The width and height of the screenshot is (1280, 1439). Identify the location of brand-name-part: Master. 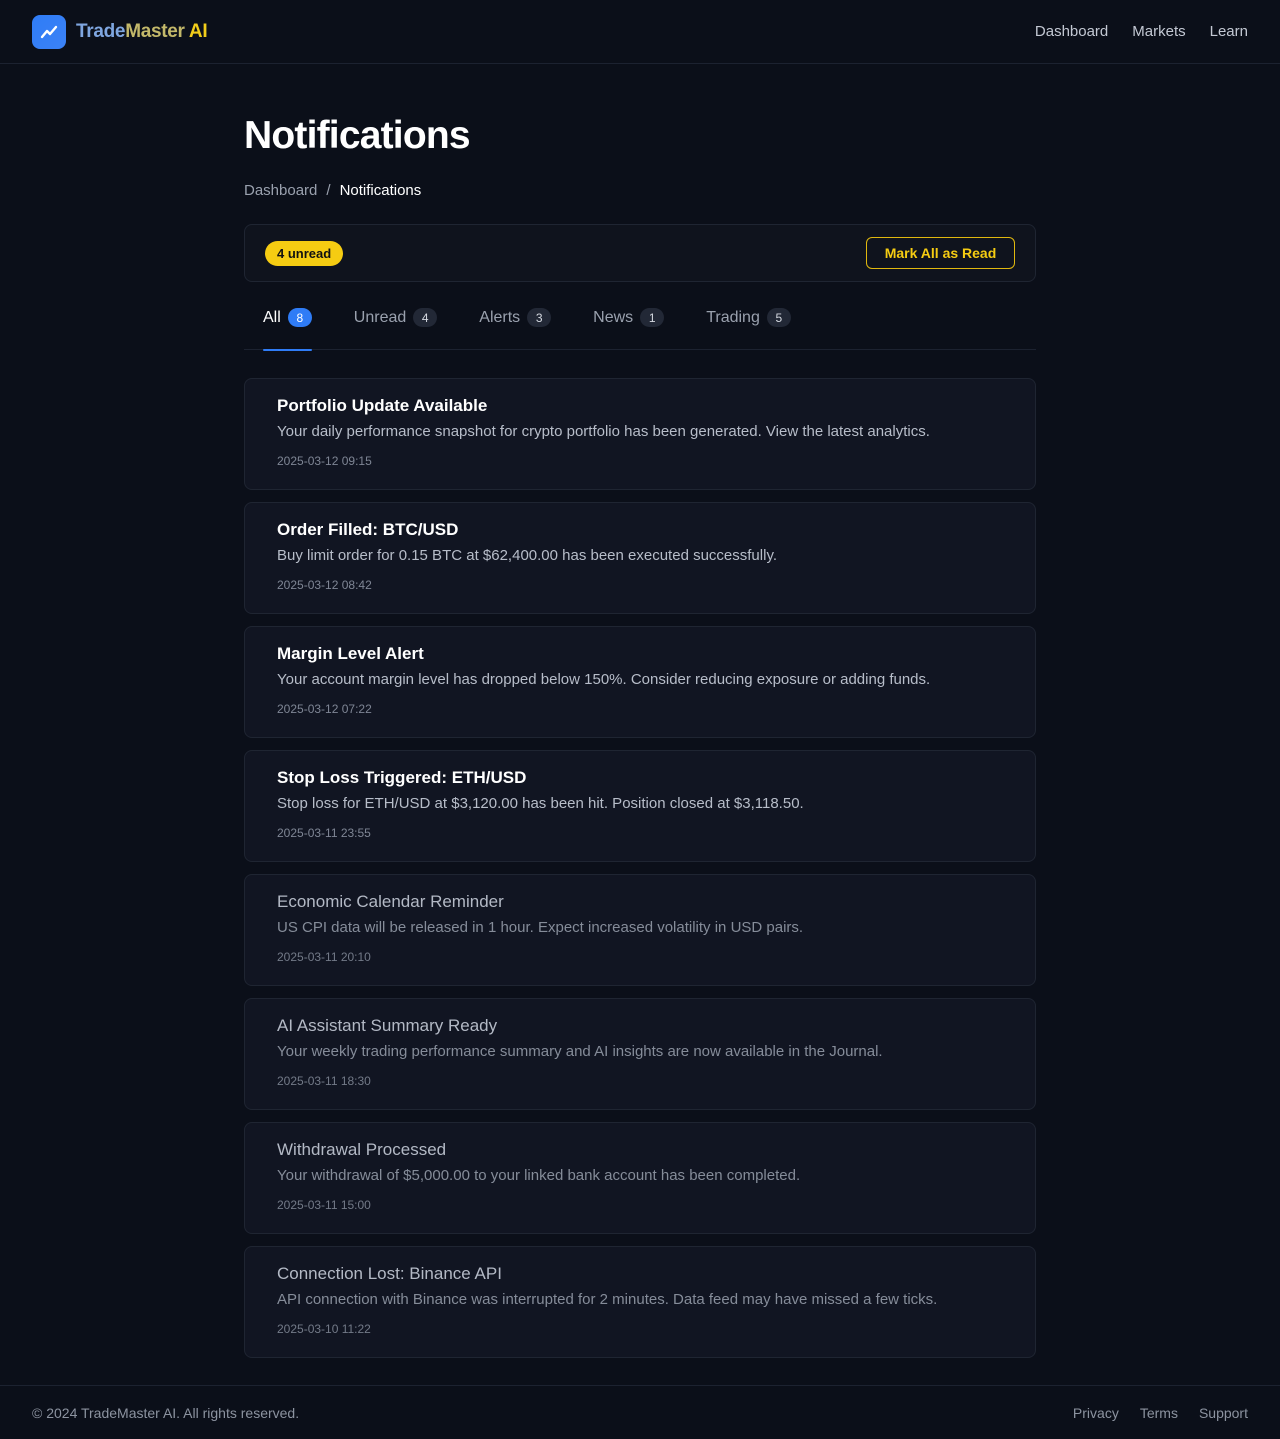
(155, 31).